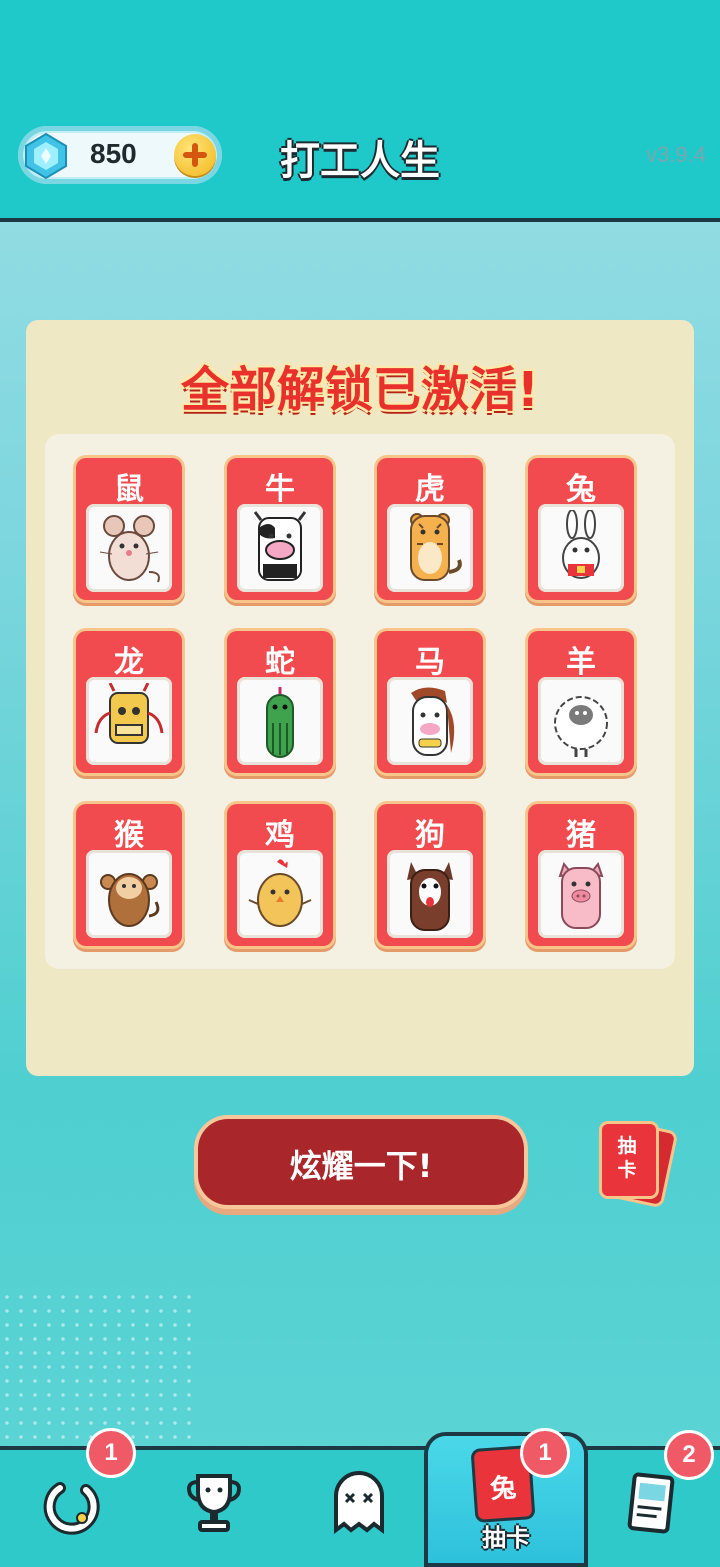 The image size is (720, 1567). I want to click on zodiac-card-chicken: 鸡, so click(280, 875).